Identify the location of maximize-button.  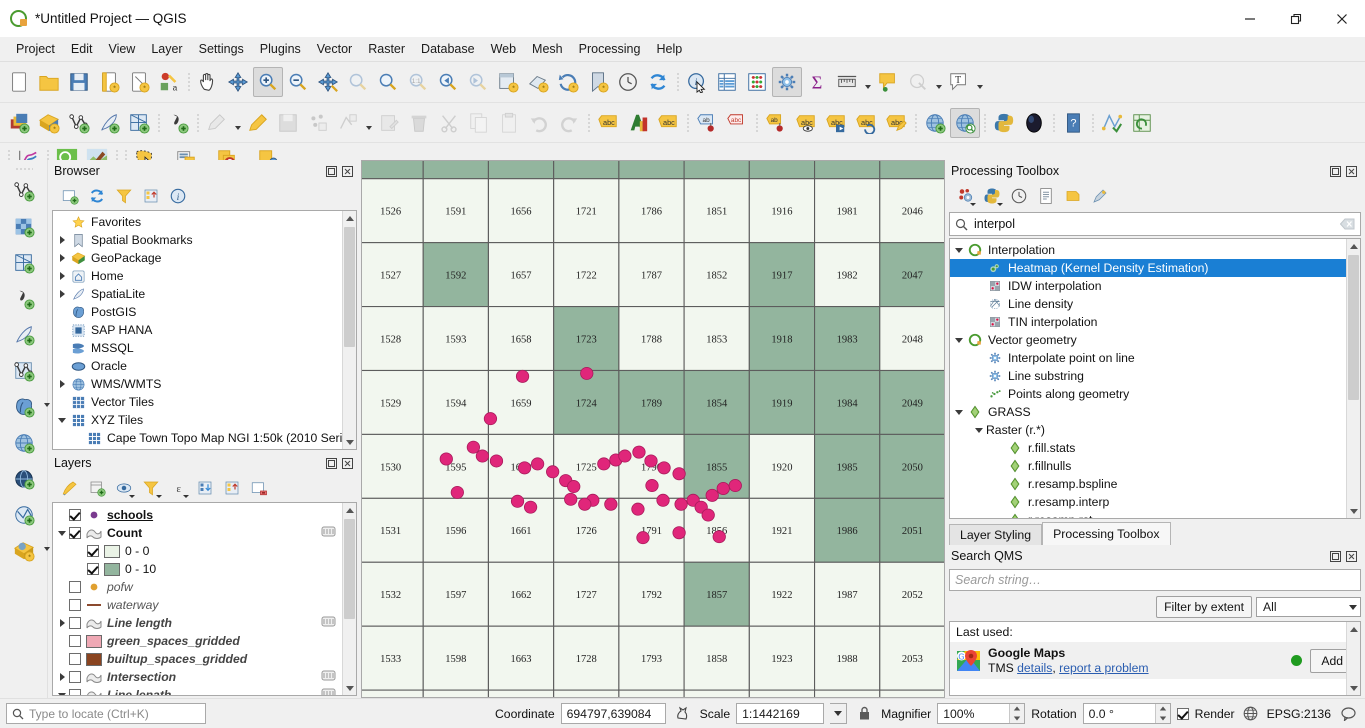
(1296, 18).